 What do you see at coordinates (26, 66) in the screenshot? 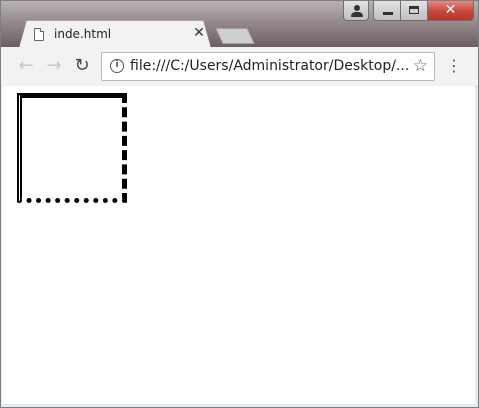
I see `back-arrow-icon: ←` at bounding box center [26, 66].